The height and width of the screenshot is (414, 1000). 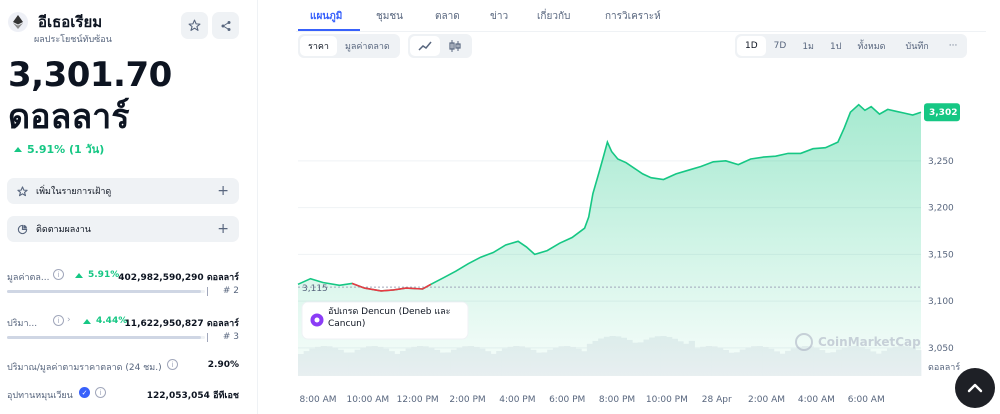 I want to click on y-tick-label: 3,150, so click(x=941, y=255).